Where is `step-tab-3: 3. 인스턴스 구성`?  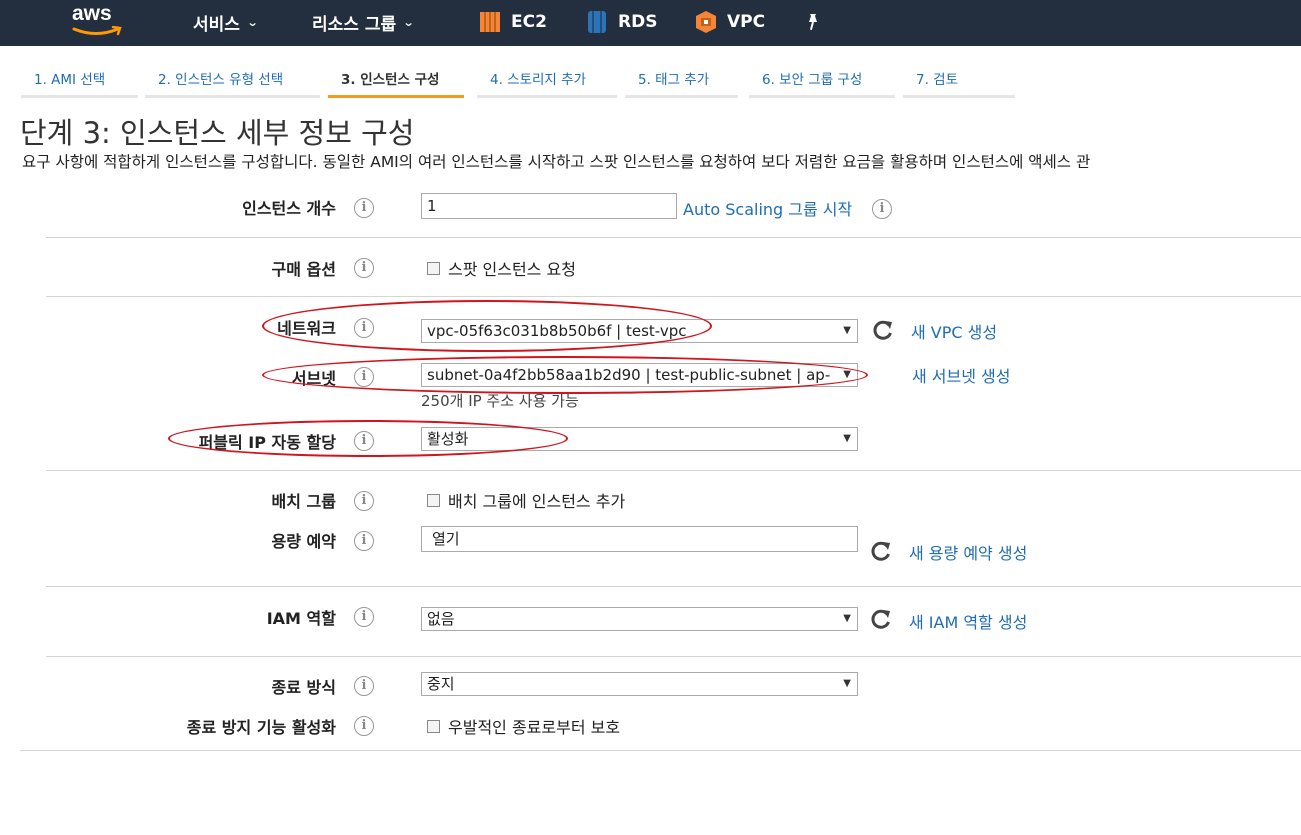 step-tab-3: 3. 인스턴스 구성 is located at coordinates (396, 82).